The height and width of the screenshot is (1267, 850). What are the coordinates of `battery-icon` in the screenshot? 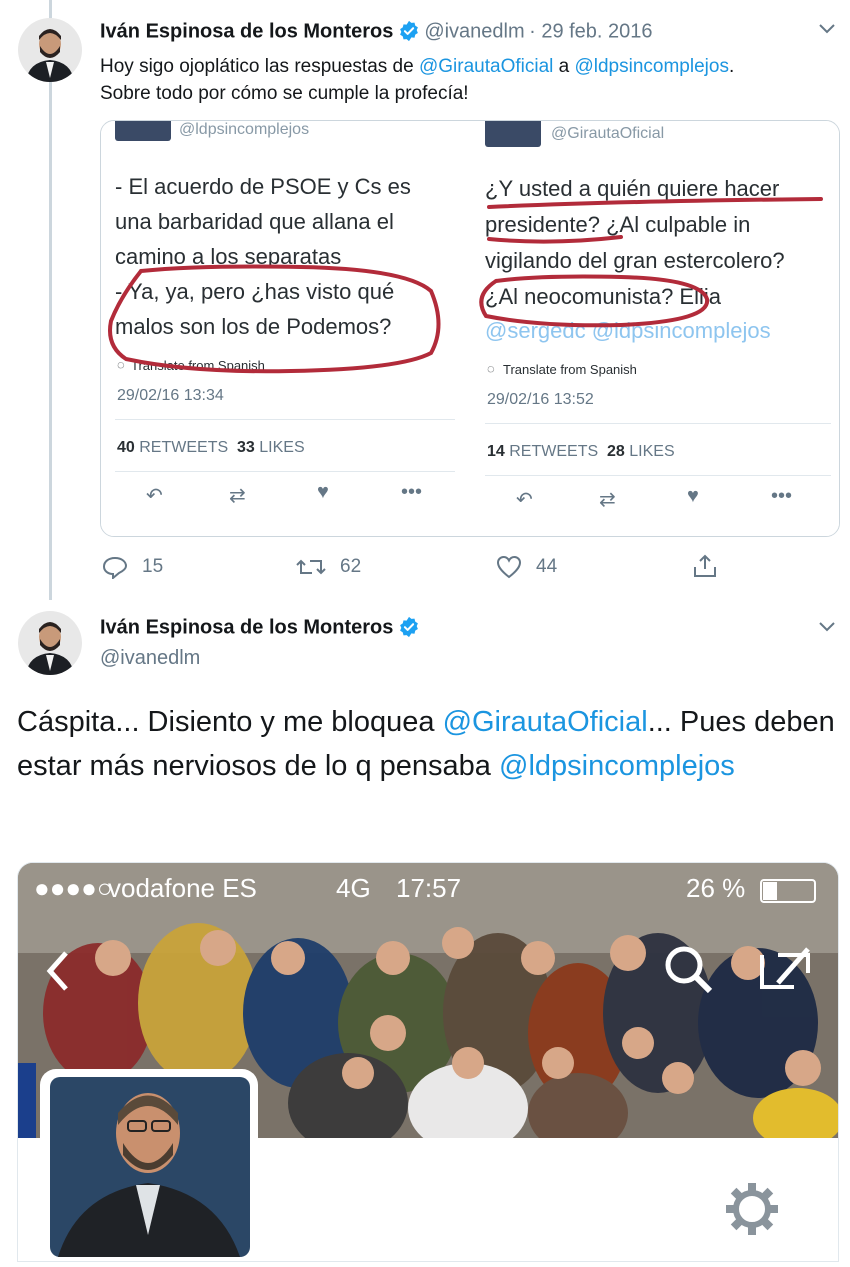 It's located at (788, 891).